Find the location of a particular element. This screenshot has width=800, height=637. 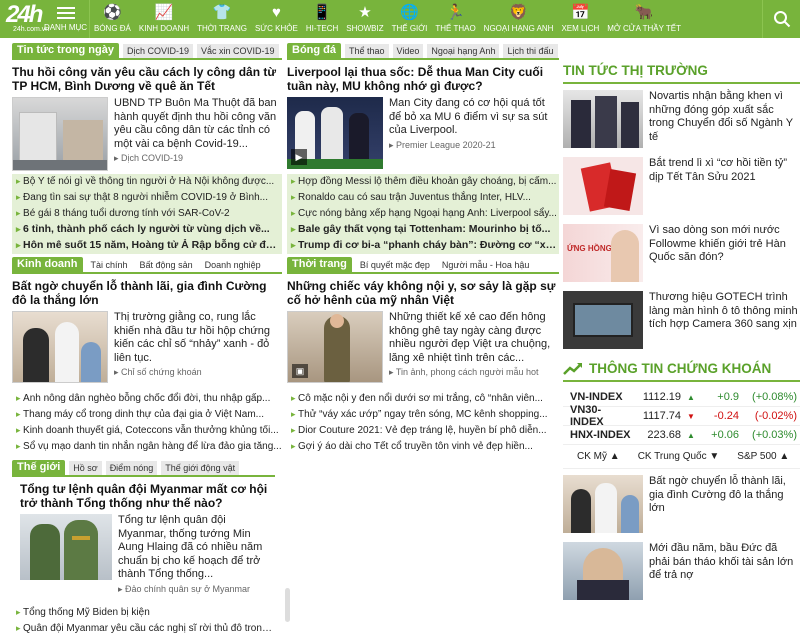

tab-the-gioi: Thế giới is located at coordinates (39, 468).